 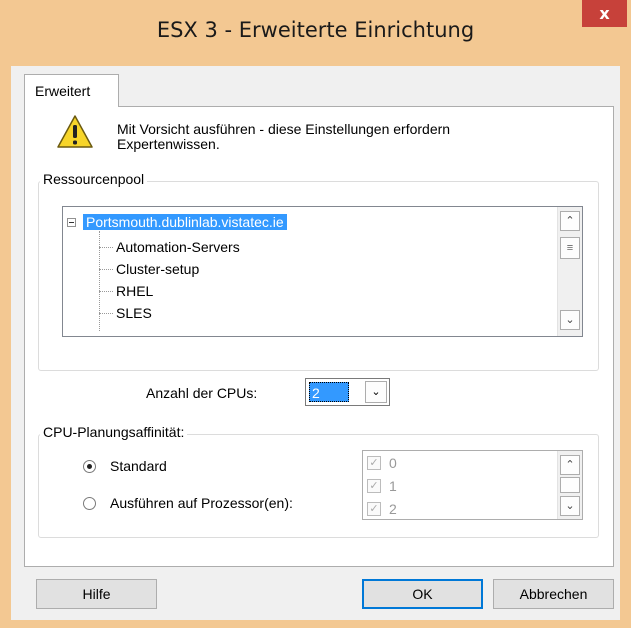 What do you see at coordinates (134, 291) in the screenshot?
I see `tree-item: RHEL` at bounding box center [134, 291].